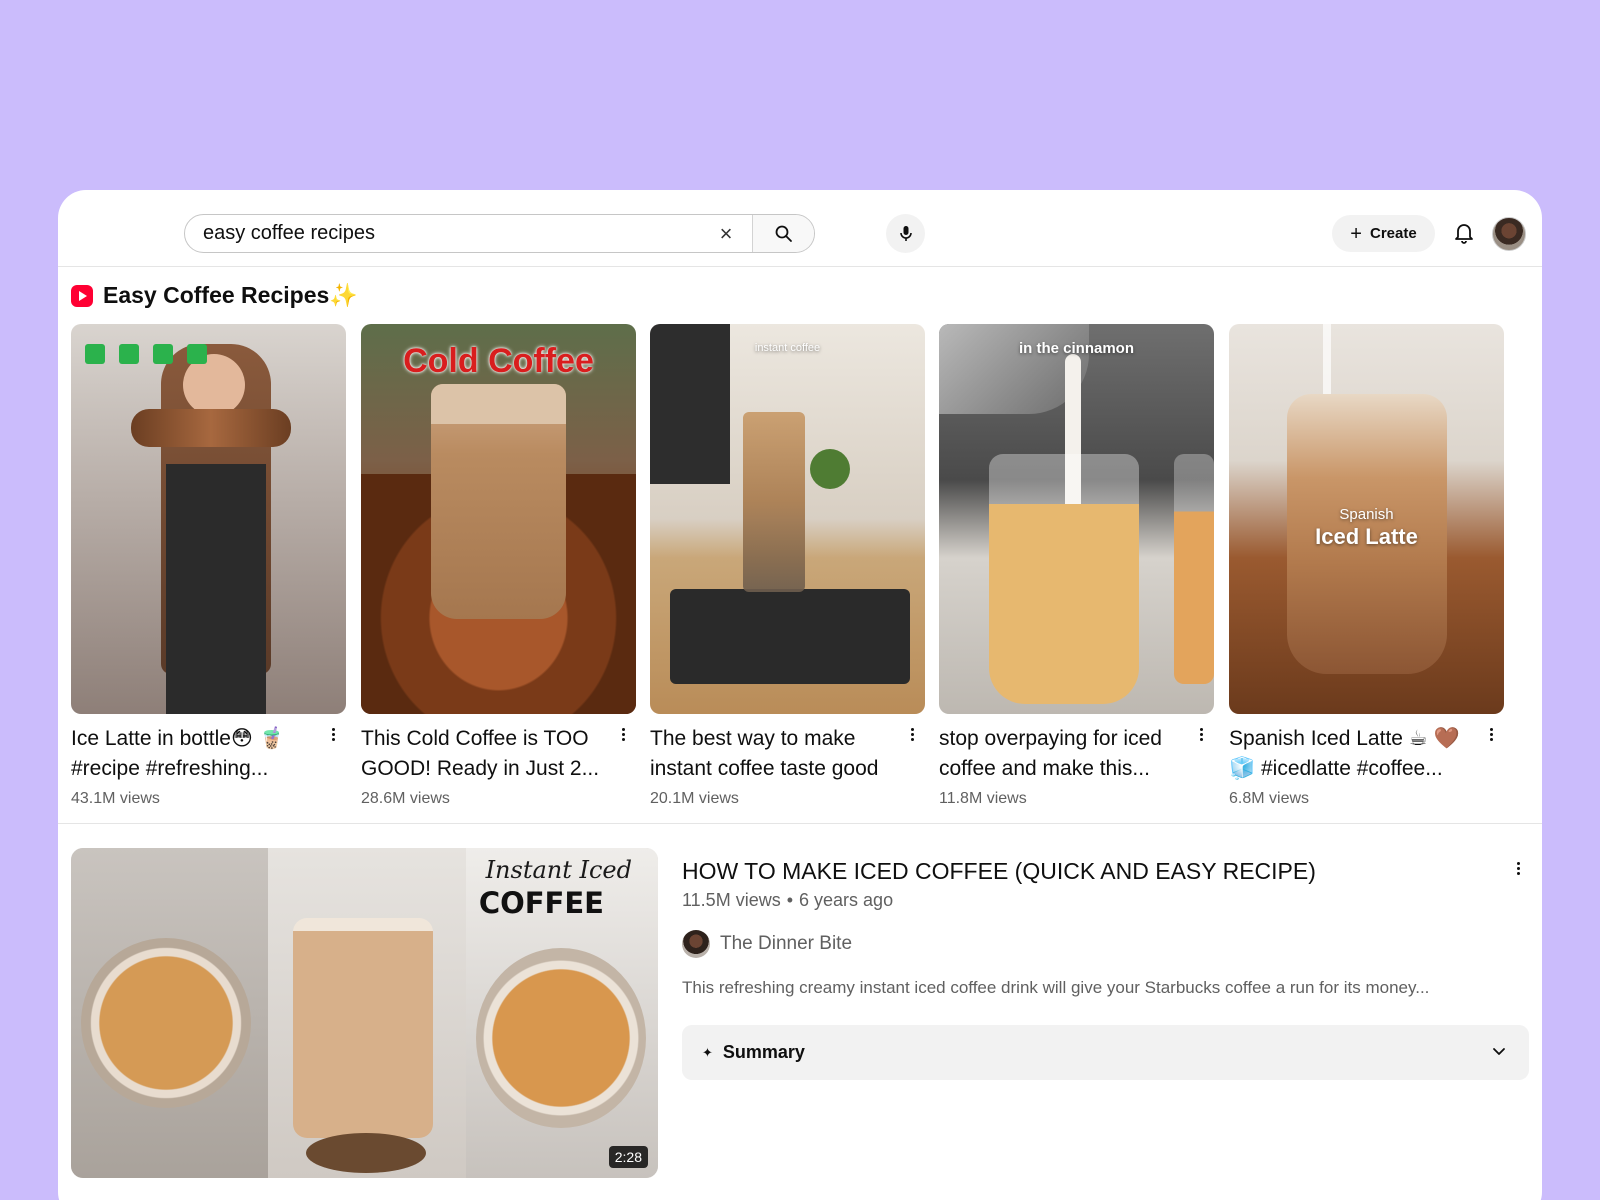  I want to click on short-views: 11.8M views, so click(983, 798).